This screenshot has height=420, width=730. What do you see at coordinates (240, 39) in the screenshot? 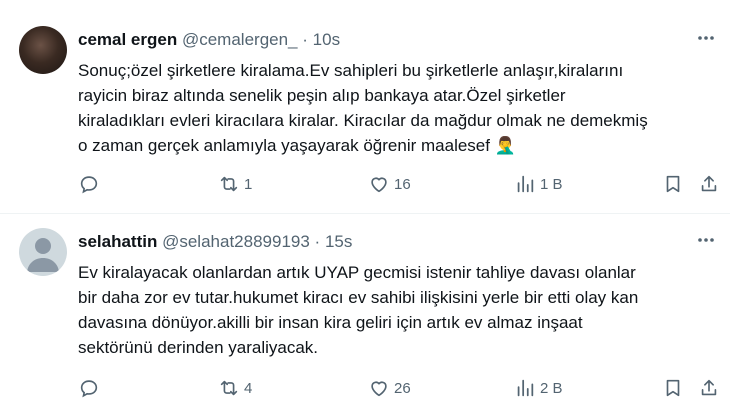
I see `author-handle: @cemalergen_` at bounding box center [240, 39].